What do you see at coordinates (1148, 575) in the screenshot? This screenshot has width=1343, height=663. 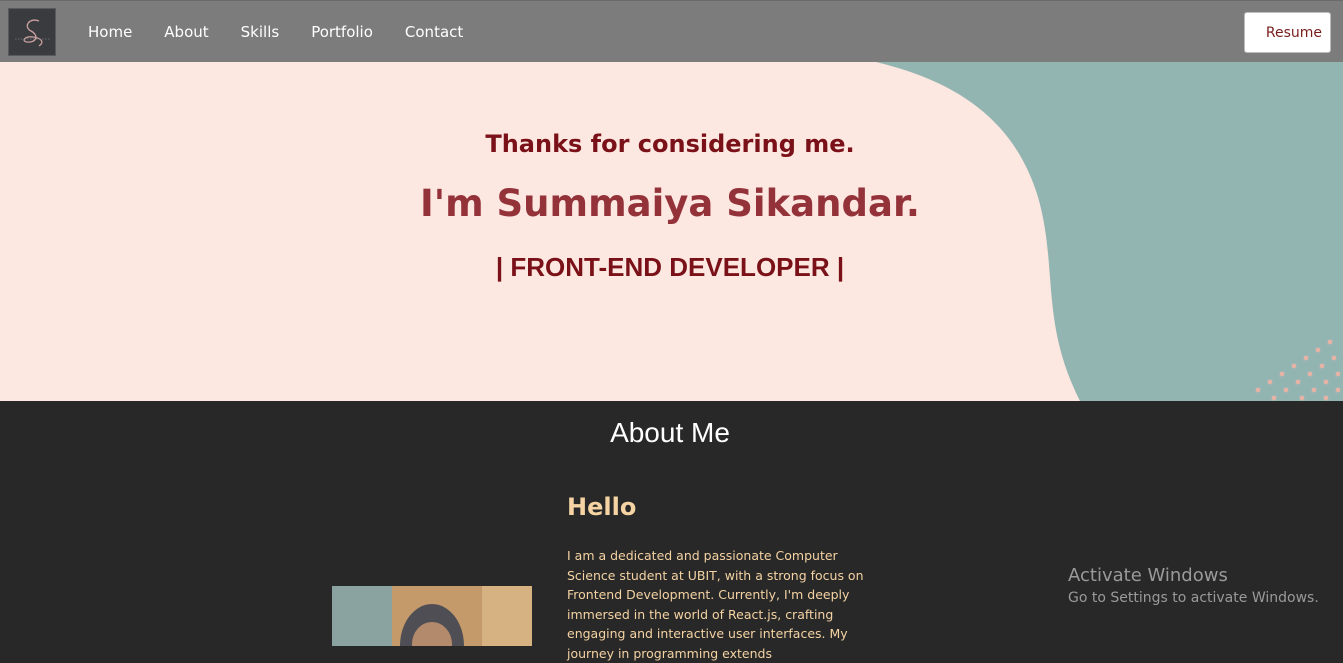 I see `watermark-title: Activate Windows` at bounding box center [1148, 575].